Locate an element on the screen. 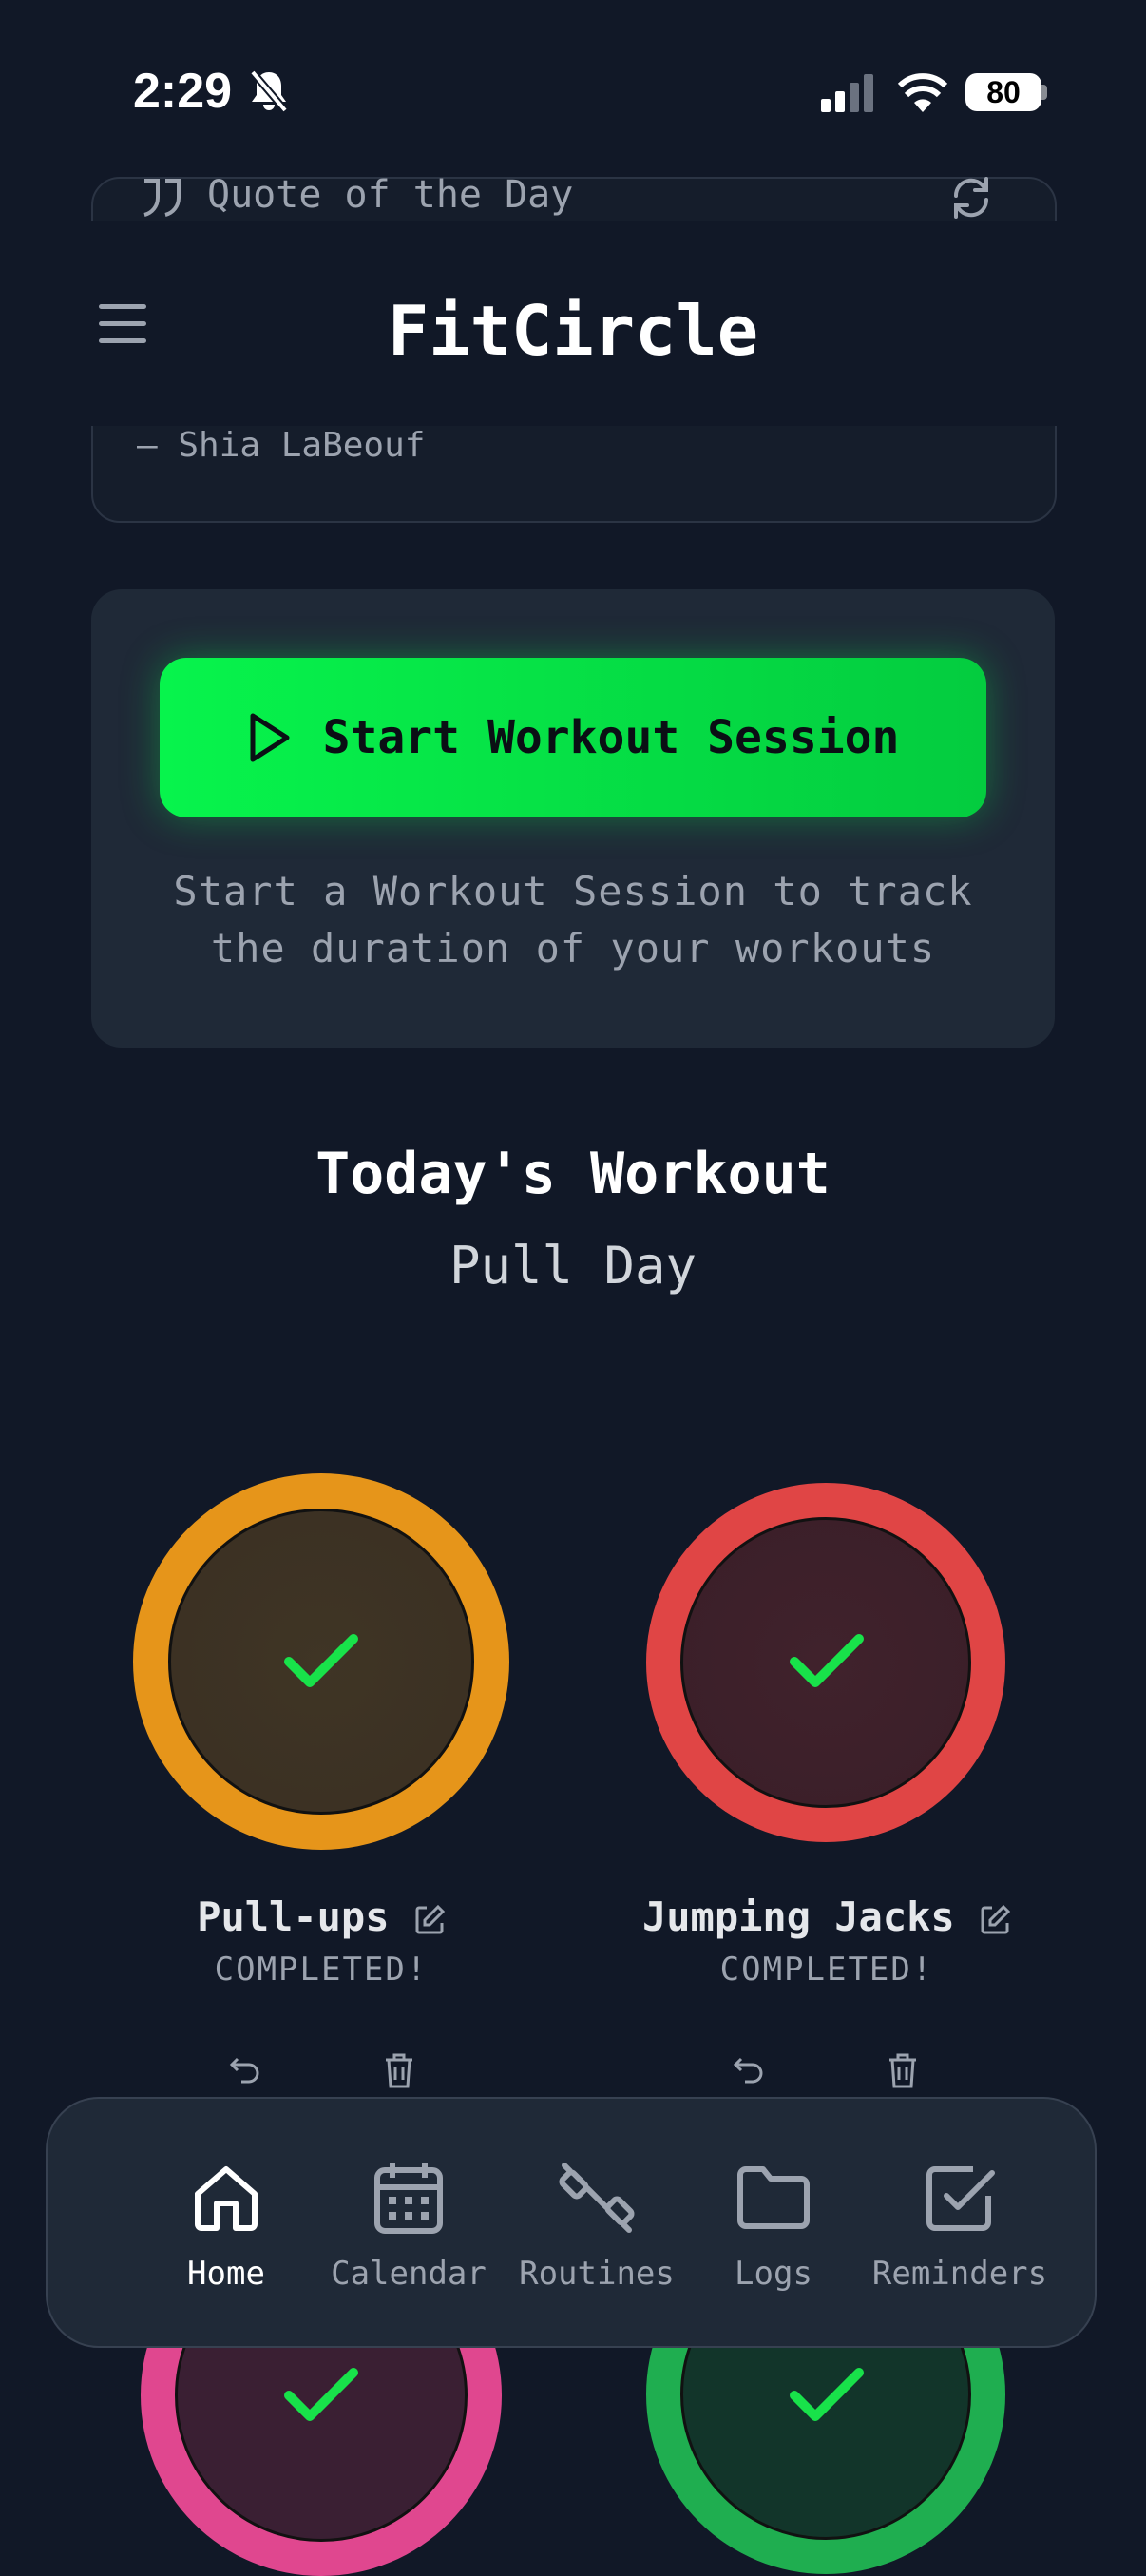  routine-name: Pull Day is located at coordinates (573, 1266).